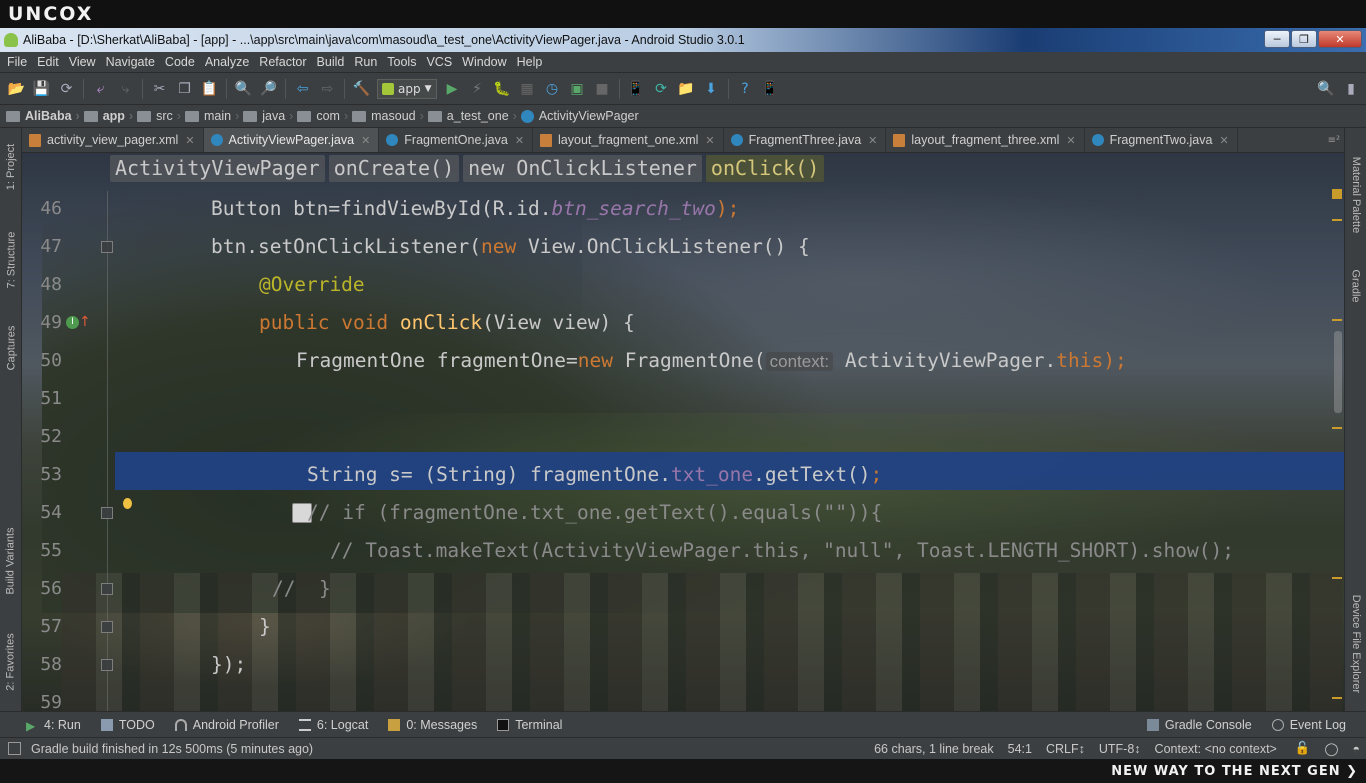 The image size is (1366, 783). What do you see at coordinates (765, 168) in the screenshot?
I see `editor-crumb: onClick()` at bounding box center [765, 168].